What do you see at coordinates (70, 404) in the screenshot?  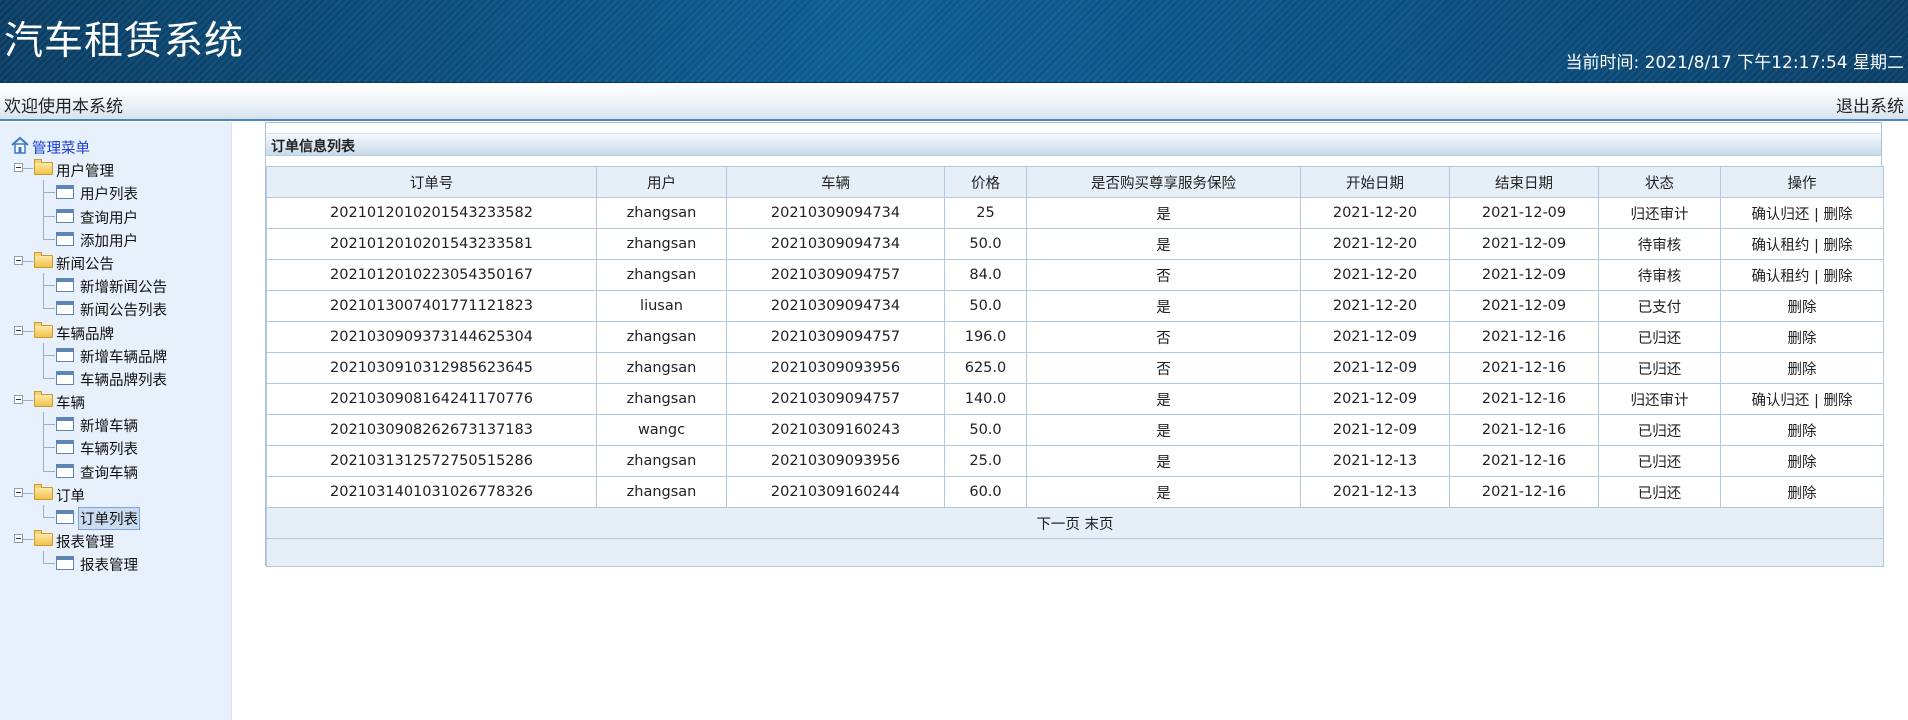 I see `menu-group-label: 车辆` at bounding box center [70, 404].